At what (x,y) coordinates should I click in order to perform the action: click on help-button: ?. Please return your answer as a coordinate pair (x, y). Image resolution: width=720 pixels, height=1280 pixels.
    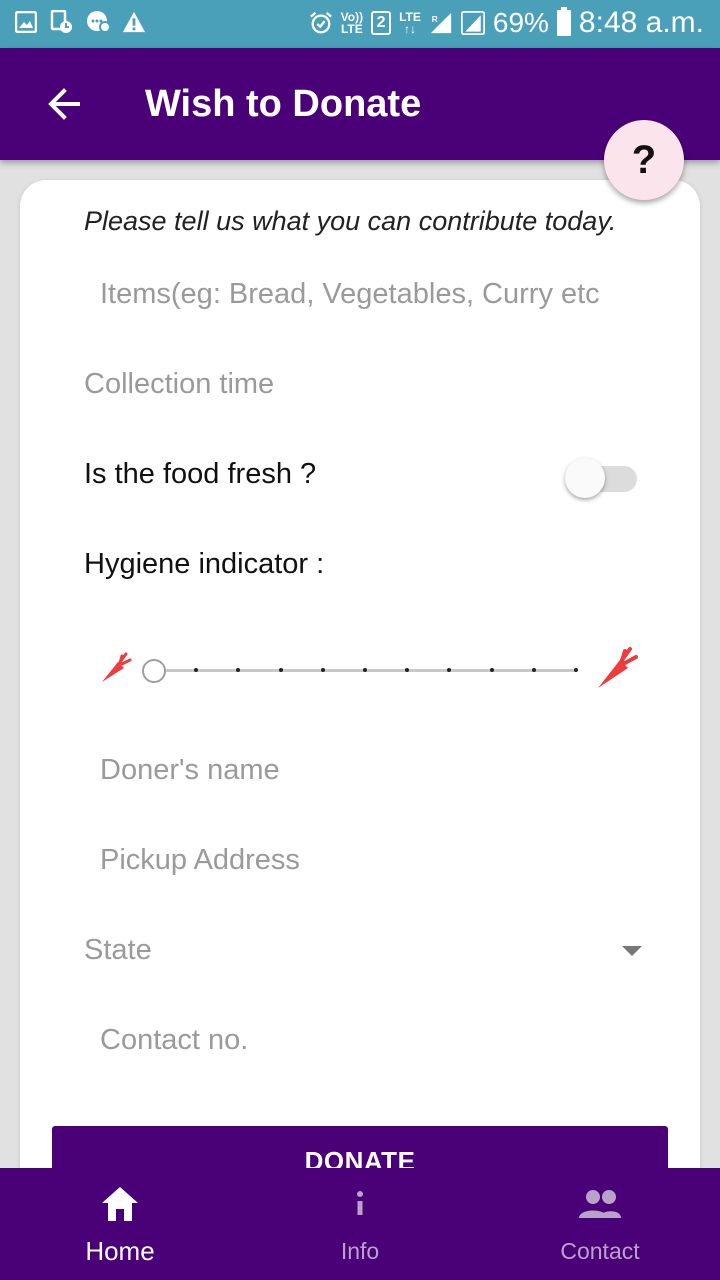
    Looking at the image, I should click on (644, 160).